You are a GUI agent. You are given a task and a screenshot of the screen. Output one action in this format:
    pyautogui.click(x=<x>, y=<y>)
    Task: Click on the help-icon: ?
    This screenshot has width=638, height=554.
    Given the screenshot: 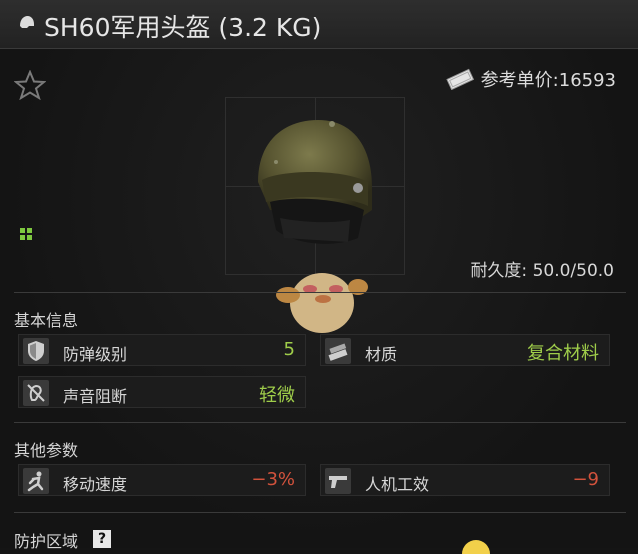 What is the action you would take?
    pyautogui.click(x=102, y=539)
    